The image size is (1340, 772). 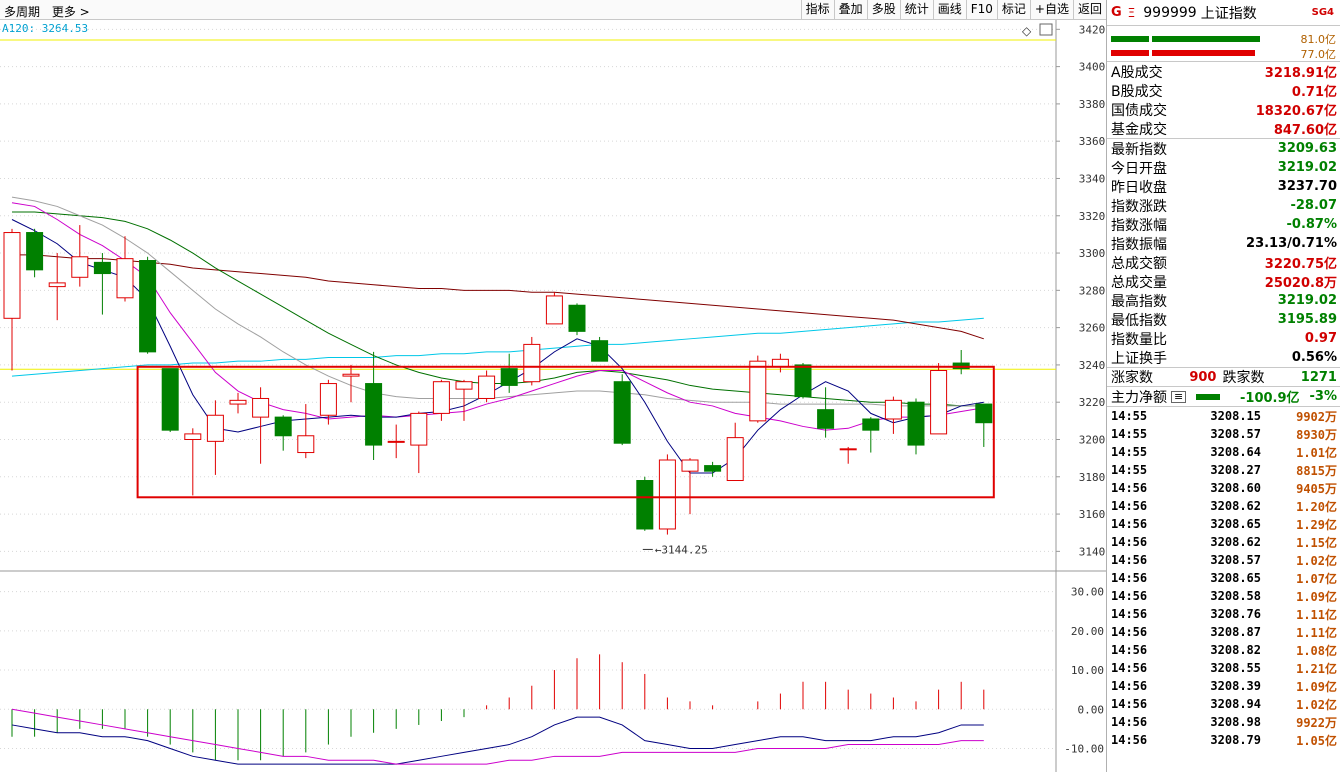 I want to click on trade-volume: 1.02亿, so click(x=1316, y=560).